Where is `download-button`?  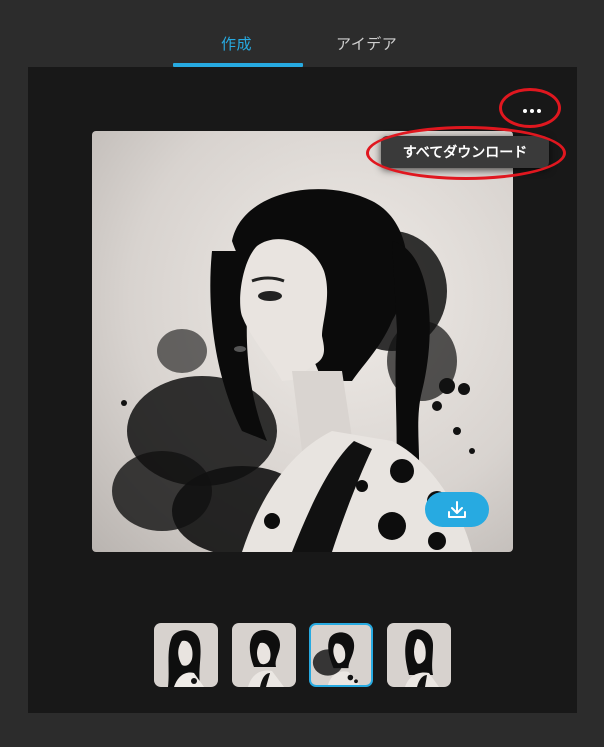 download-button is located at coordinates (457, 509).